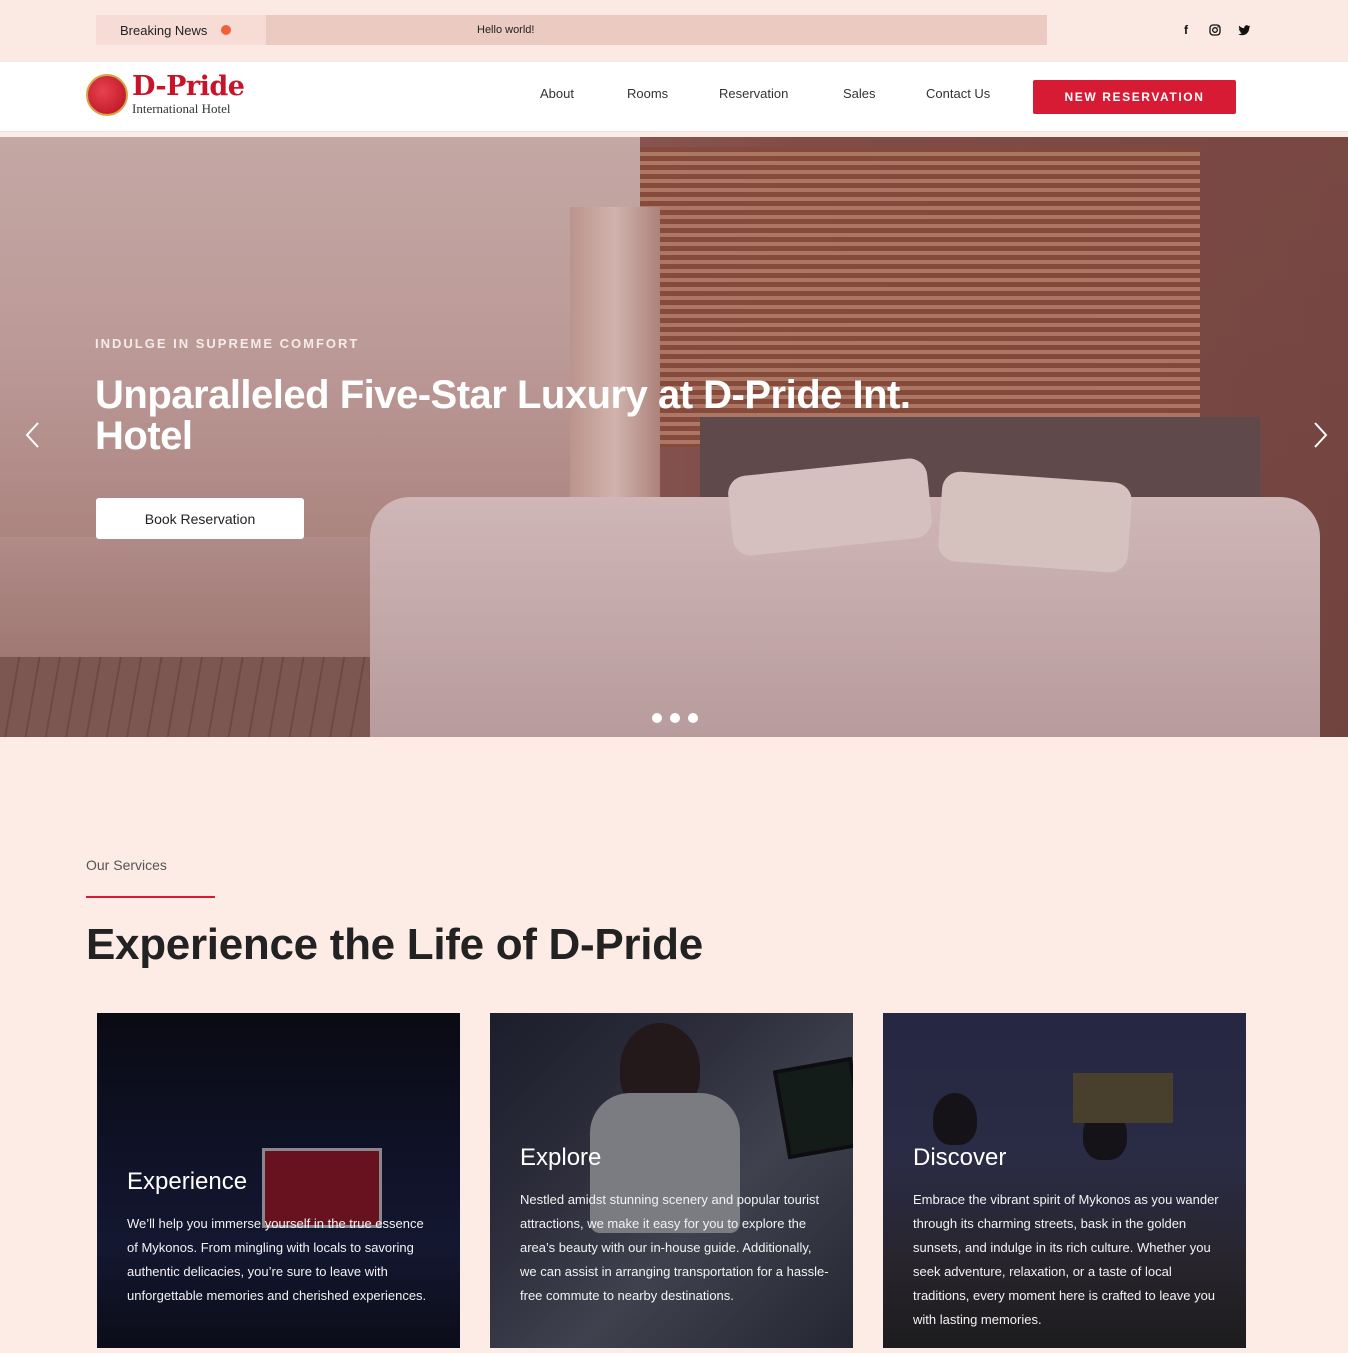 The height and width of the screenshot is (1353, 1348). Describe the element at coordinates (1215, 30) in the screenshot. I see `instagram-icon` at that location.